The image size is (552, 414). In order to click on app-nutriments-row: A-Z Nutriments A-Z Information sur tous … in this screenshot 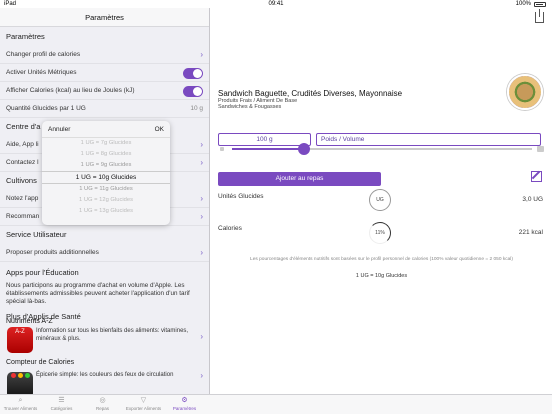, I will do `click(104, 338)`.